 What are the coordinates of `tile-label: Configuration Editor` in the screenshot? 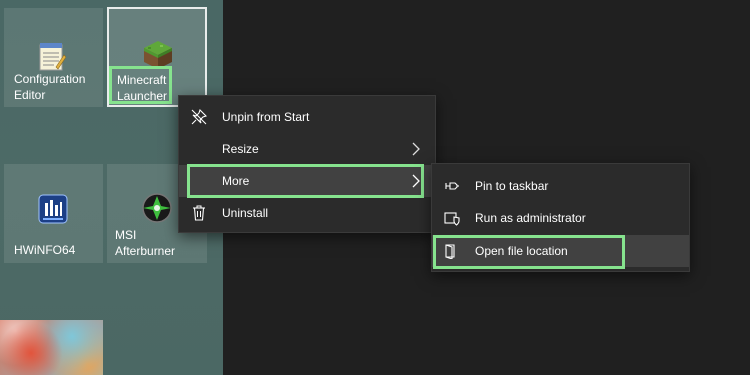 It's located at (50, 87).